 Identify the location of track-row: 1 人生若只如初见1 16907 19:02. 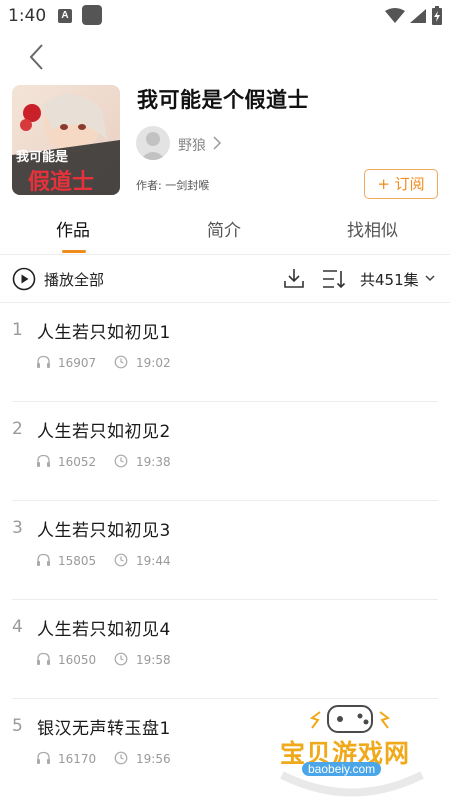
(225, 352).